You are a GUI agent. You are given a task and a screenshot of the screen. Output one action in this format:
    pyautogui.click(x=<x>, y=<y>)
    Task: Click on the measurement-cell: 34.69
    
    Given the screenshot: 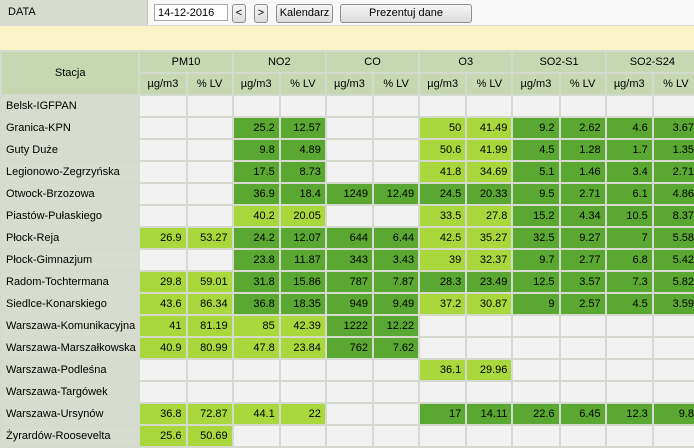 What is the action you would take?
    pyautogui.click(x=489, y=172)
    